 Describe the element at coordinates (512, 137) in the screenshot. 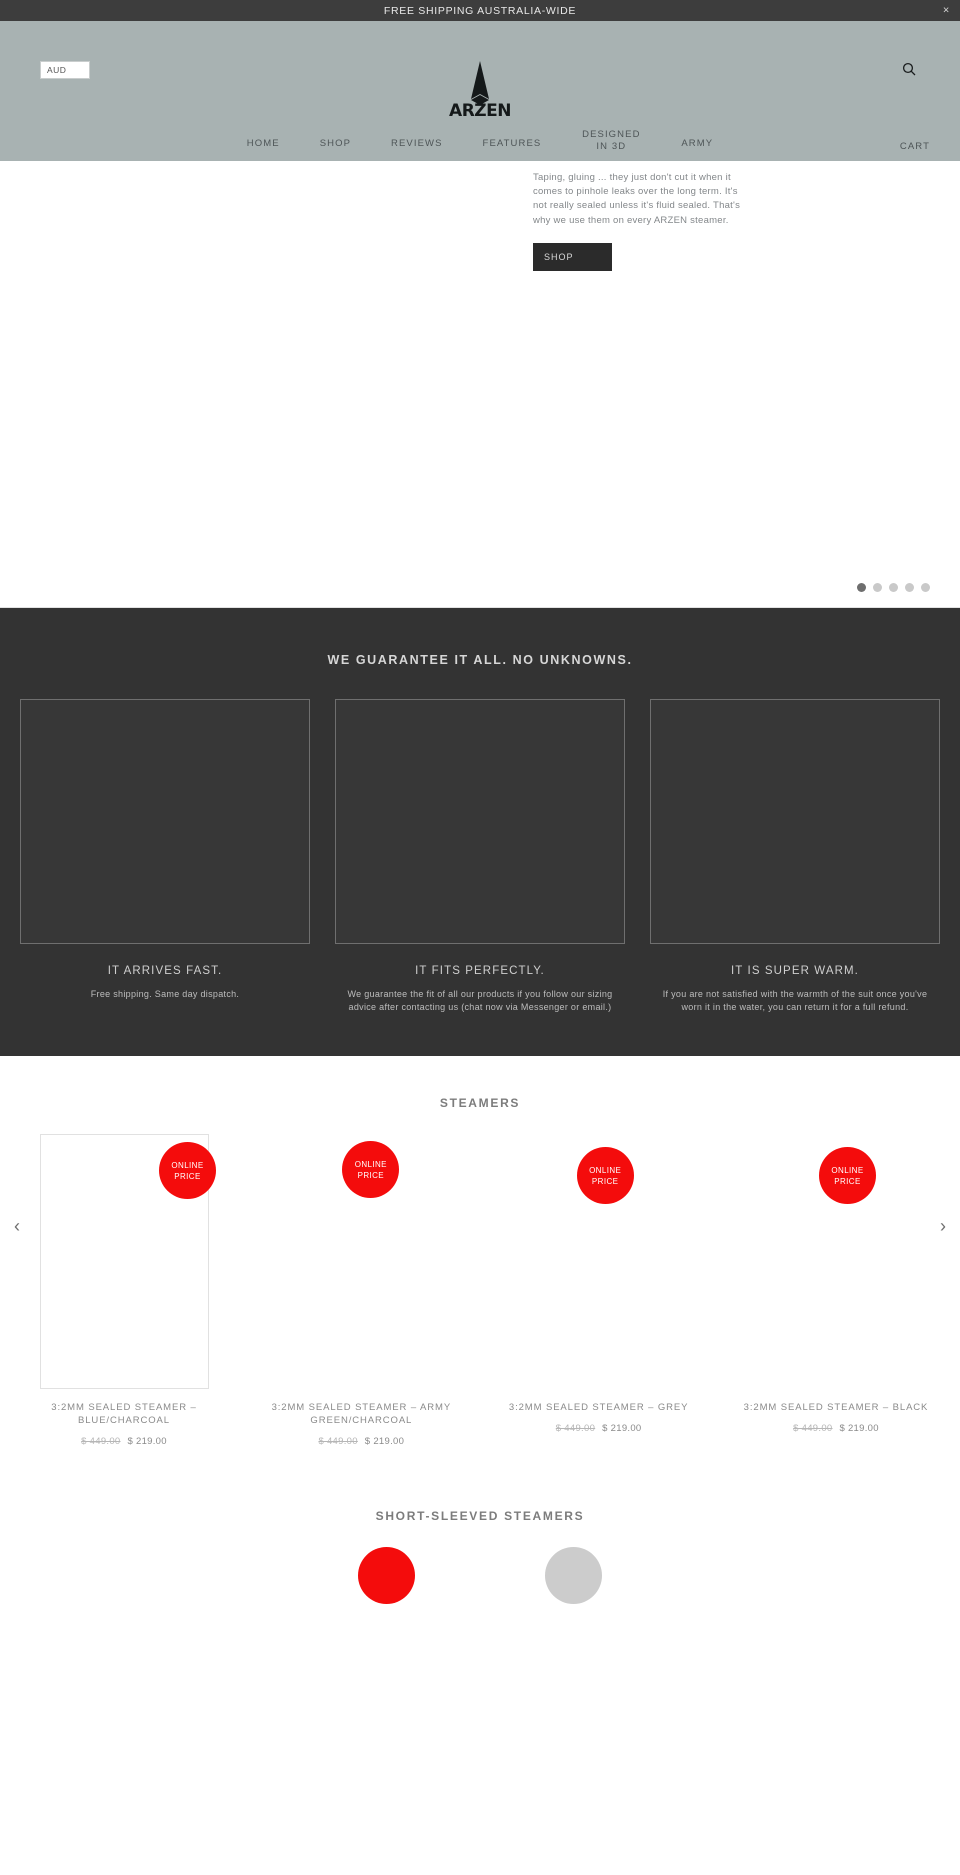

I see `nav-item-features: FEATURES` at that location.